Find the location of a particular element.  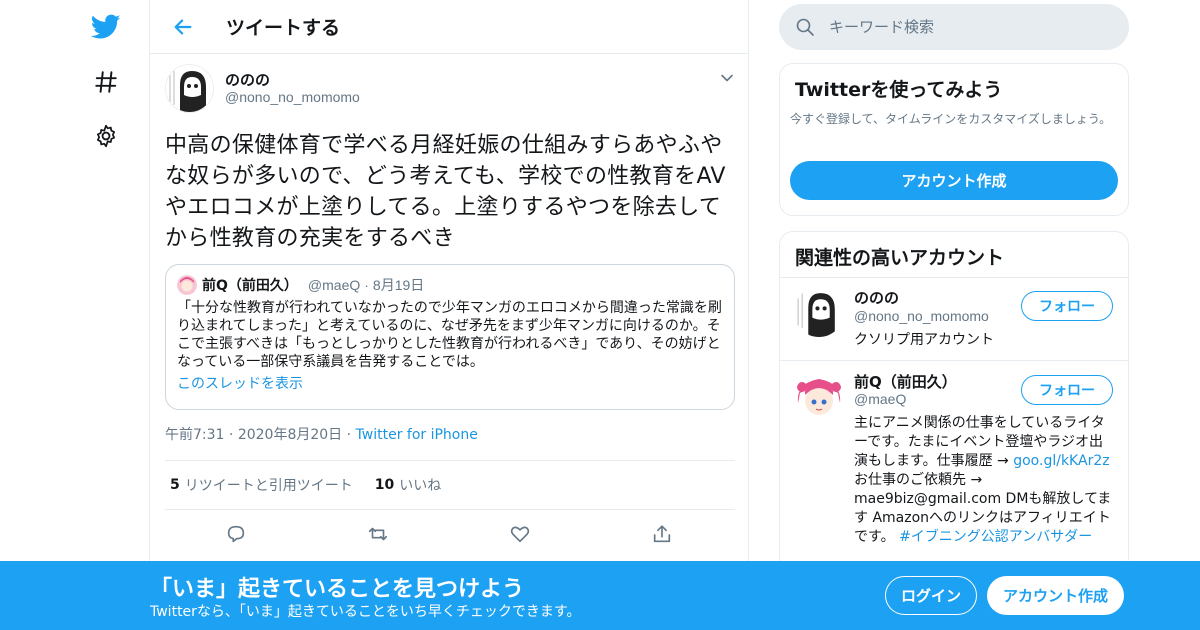

tweet-author-name: ののの is located at coordinates (247, 79).